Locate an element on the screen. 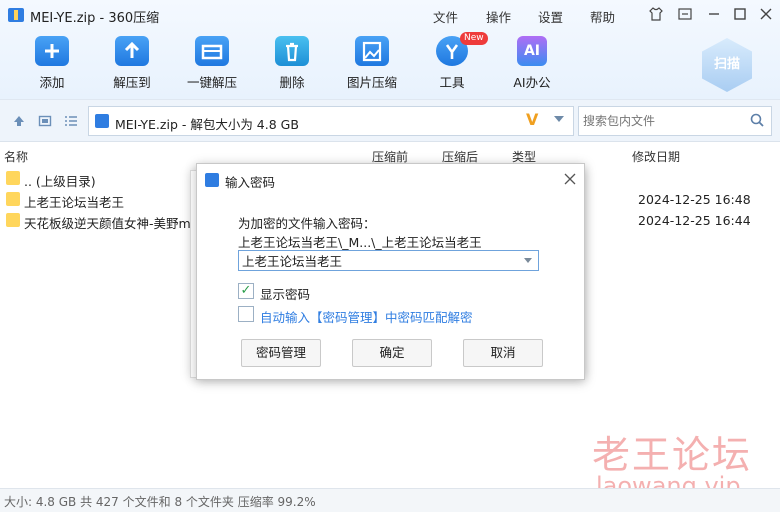 The image size is (780, 512). file-date: 2024-12-25 16:48 is located at coordinates (694, 199).